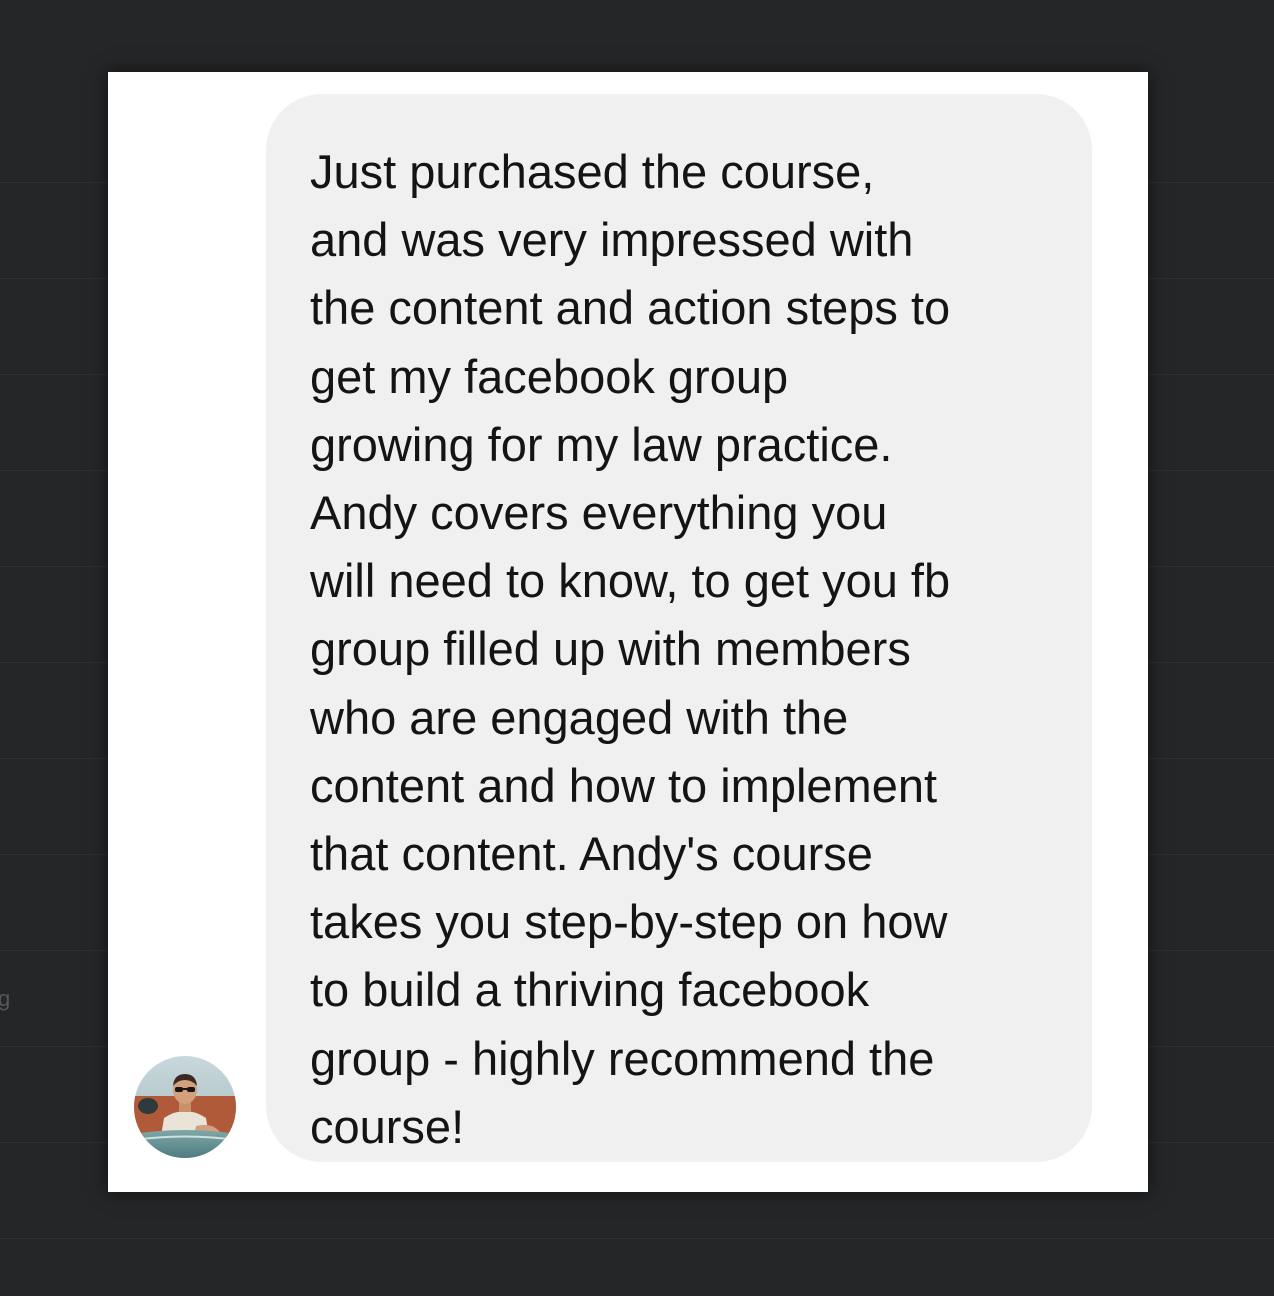 This screenshot has width=1274, height=1296. I want to click on profile-photo-icon, so click(185, 1107).